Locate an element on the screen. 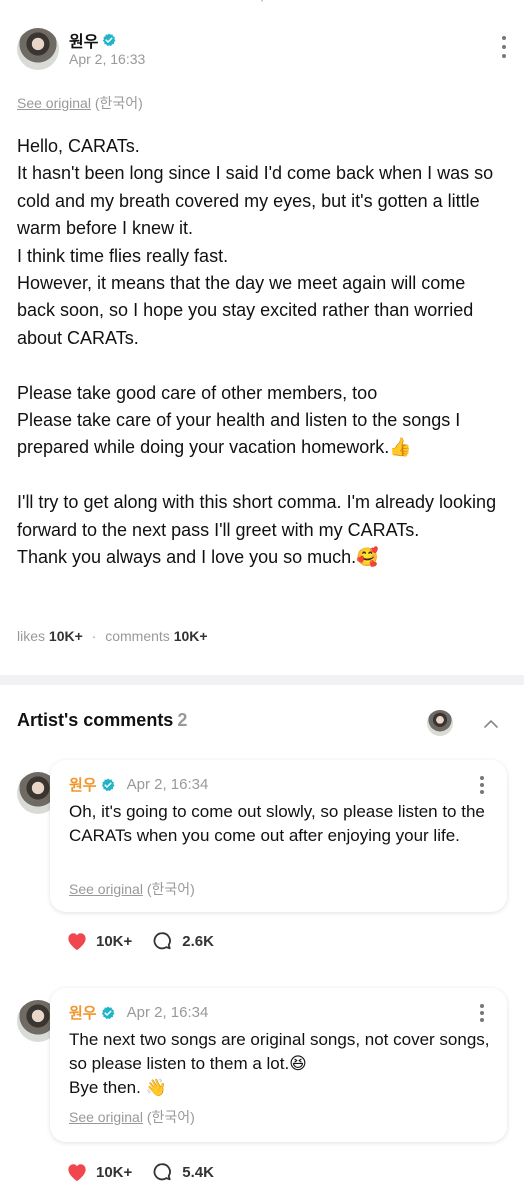  comments-count: 10K+ is located at coordinates (191, 636).